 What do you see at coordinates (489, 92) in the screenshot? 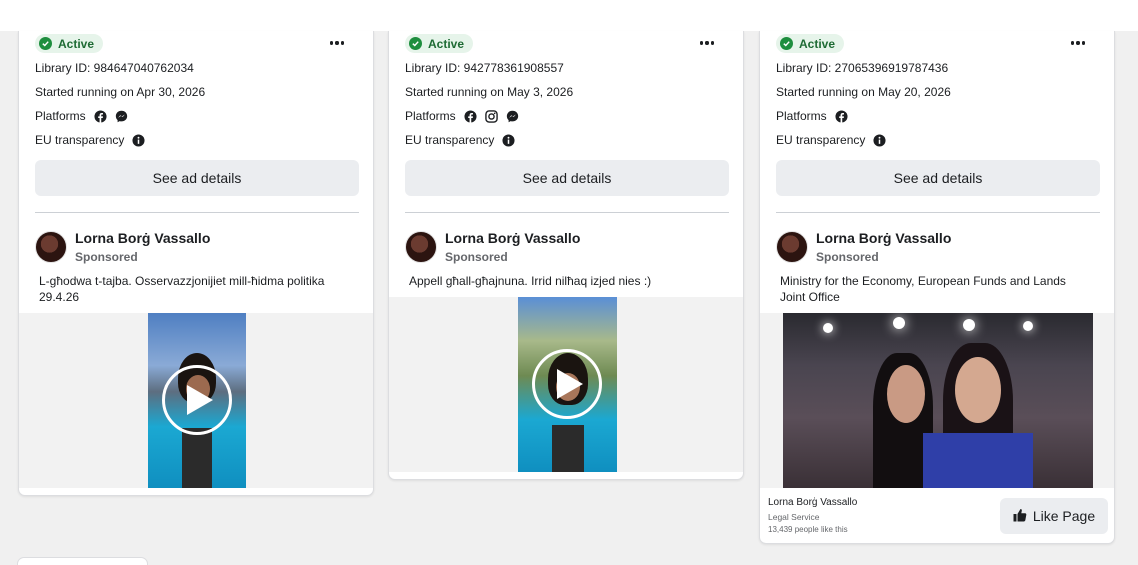
I see `start-date: Started running on May 3, 2026` at bounding box center [489, 92].